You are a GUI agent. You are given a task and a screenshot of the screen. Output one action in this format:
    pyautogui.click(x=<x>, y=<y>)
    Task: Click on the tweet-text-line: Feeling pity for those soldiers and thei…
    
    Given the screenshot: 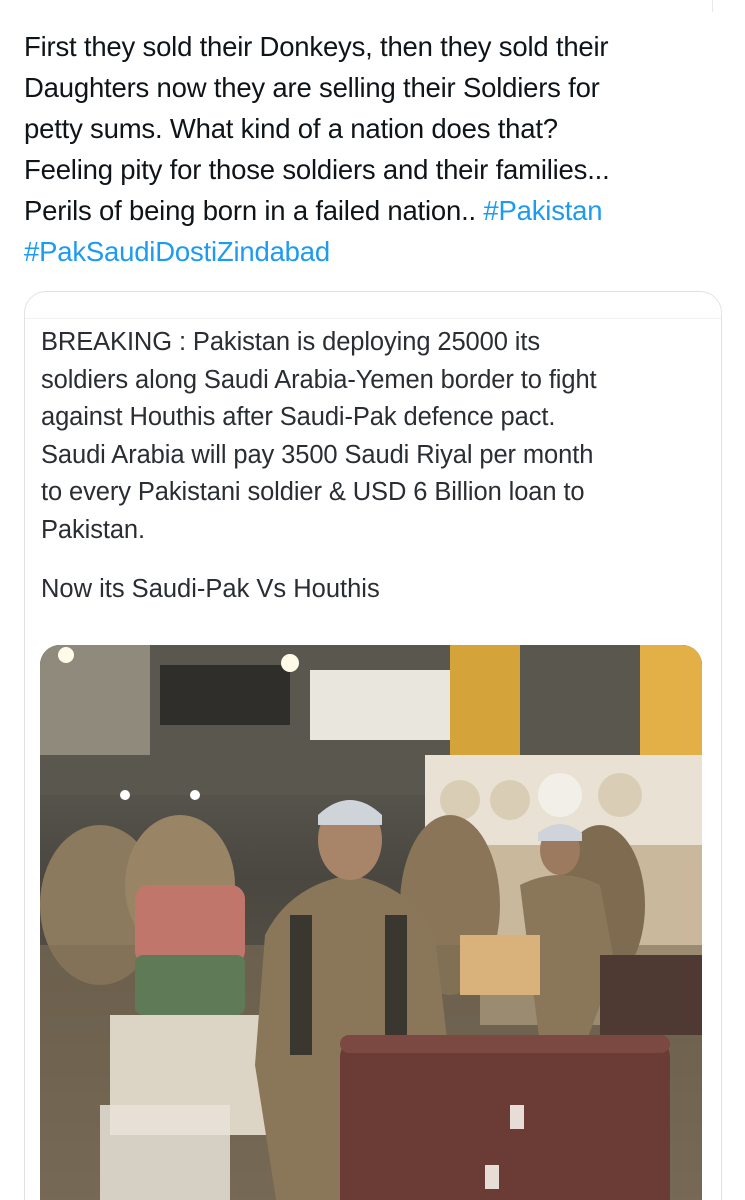 What is the action you would take?
    pyautogui.click(x=317, y=169)
    